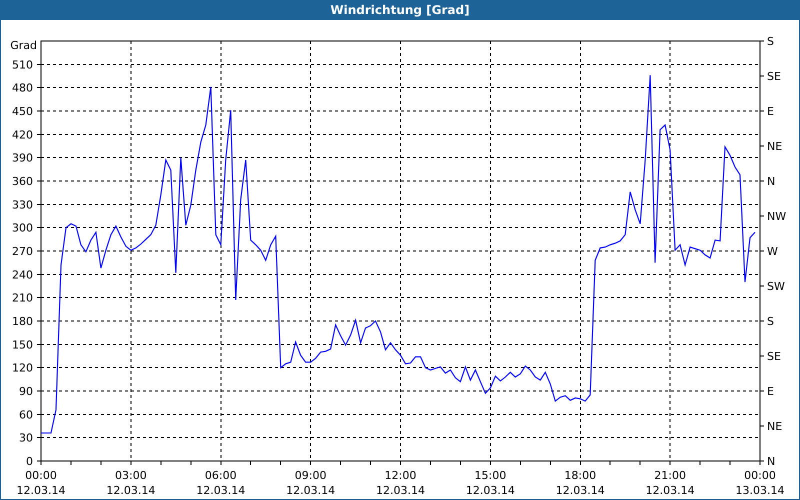 Image resolution: width=800 pixels, height=500 pixels. What do you see at coordinates (22, 321) in the screenshot?
I see `axis-label: 180` at bounding box center [22, 321].